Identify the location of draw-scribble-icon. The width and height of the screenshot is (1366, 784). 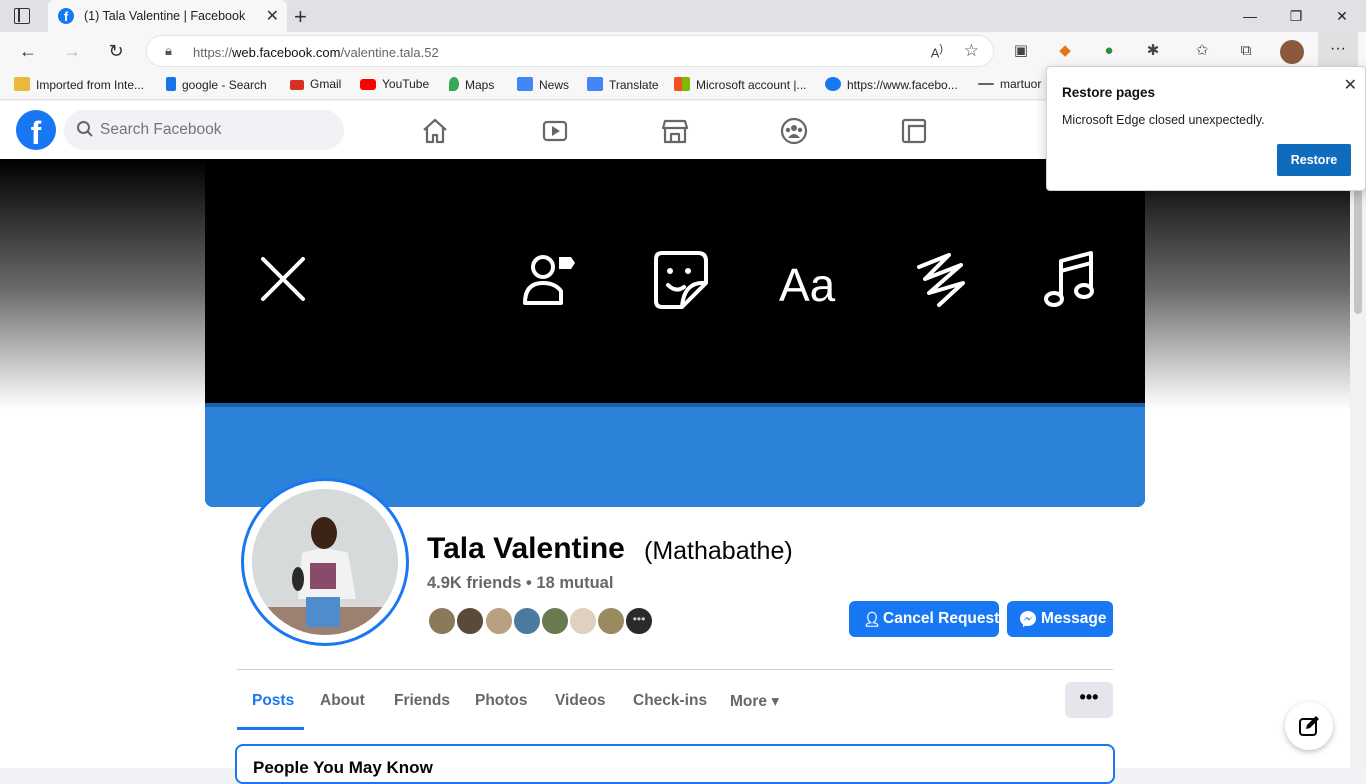
(941, 280).